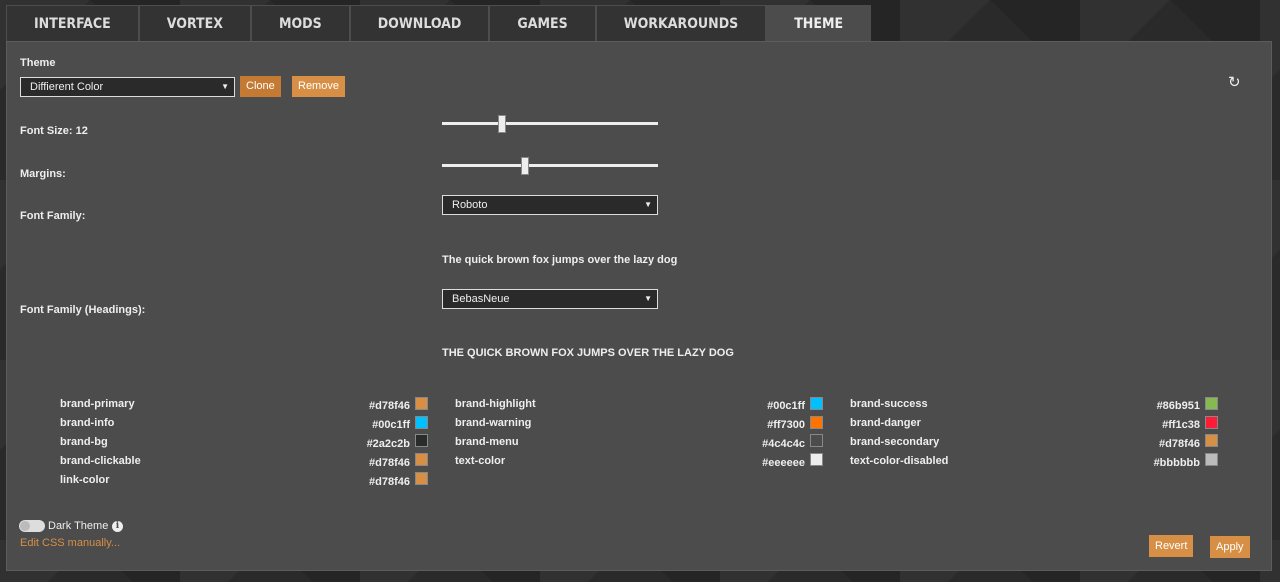 The height and width of the screenshot is (582, 1280). I want to click on font-family-headings-label: Font Family (Headings):, so click(83, 310).